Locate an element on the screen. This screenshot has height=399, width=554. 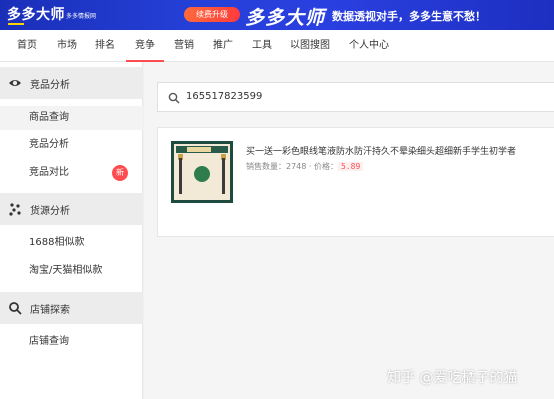
nav-item-image-search: 以图搜图 is located at coordinates (310, 46).